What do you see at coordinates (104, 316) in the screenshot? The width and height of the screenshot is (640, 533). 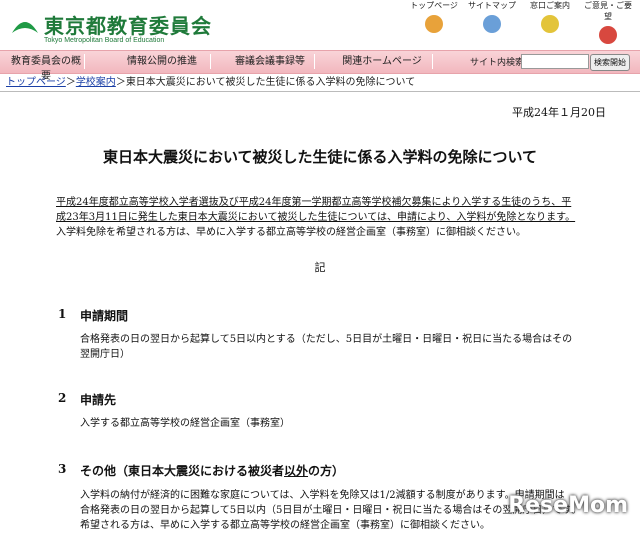 I see `section-title: 申請期間` at bounding box center [104, 316].